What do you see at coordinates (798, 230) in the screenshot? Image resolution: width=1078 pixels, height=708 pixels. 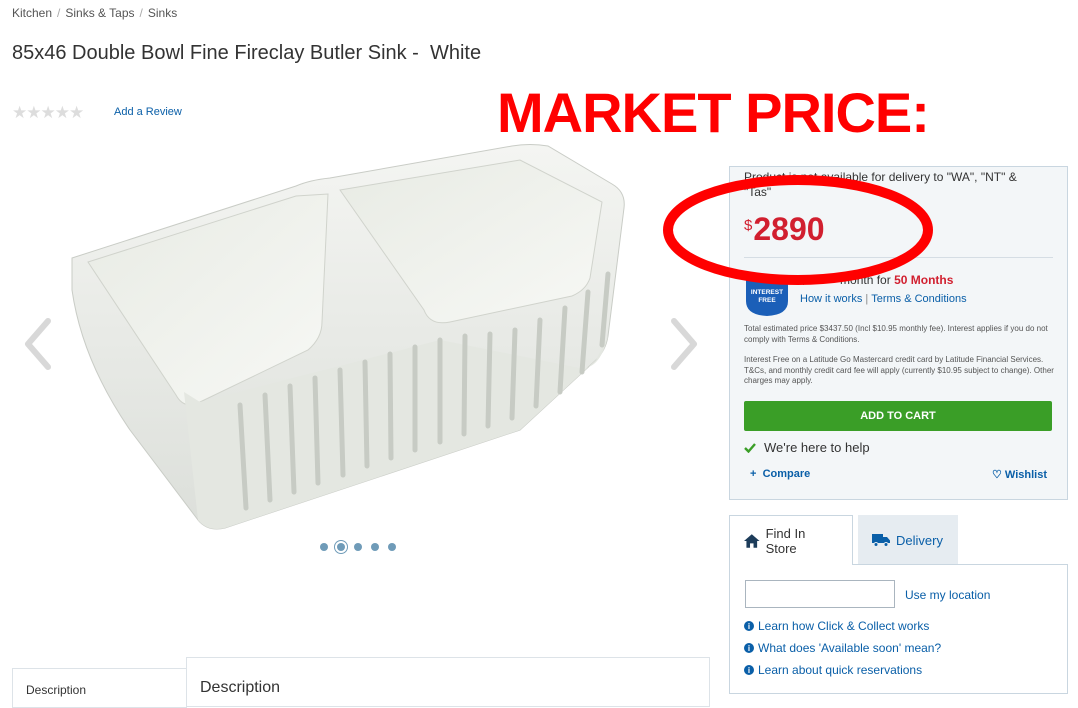 I see `red-ellipse-annotation` at bounding box center [798, 230].